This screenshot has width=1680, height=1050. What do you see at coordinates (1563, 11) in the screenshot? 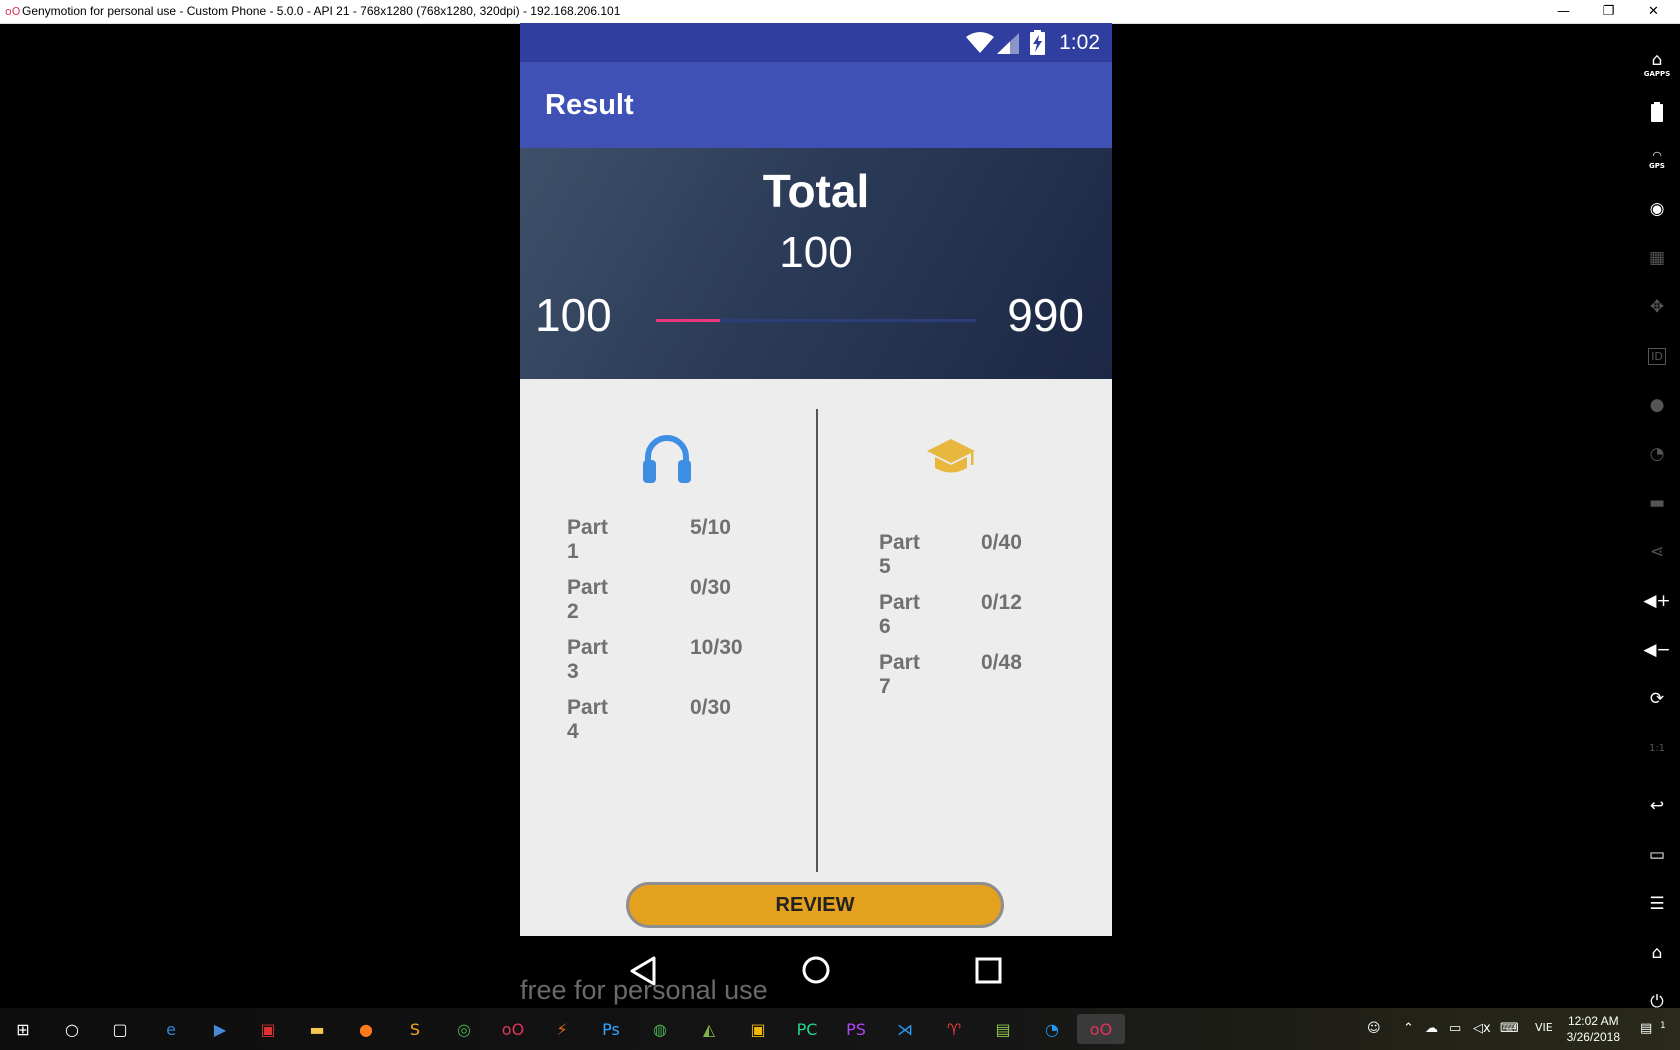
I see `minimize-button: —` at bounding box center [1563, 11].